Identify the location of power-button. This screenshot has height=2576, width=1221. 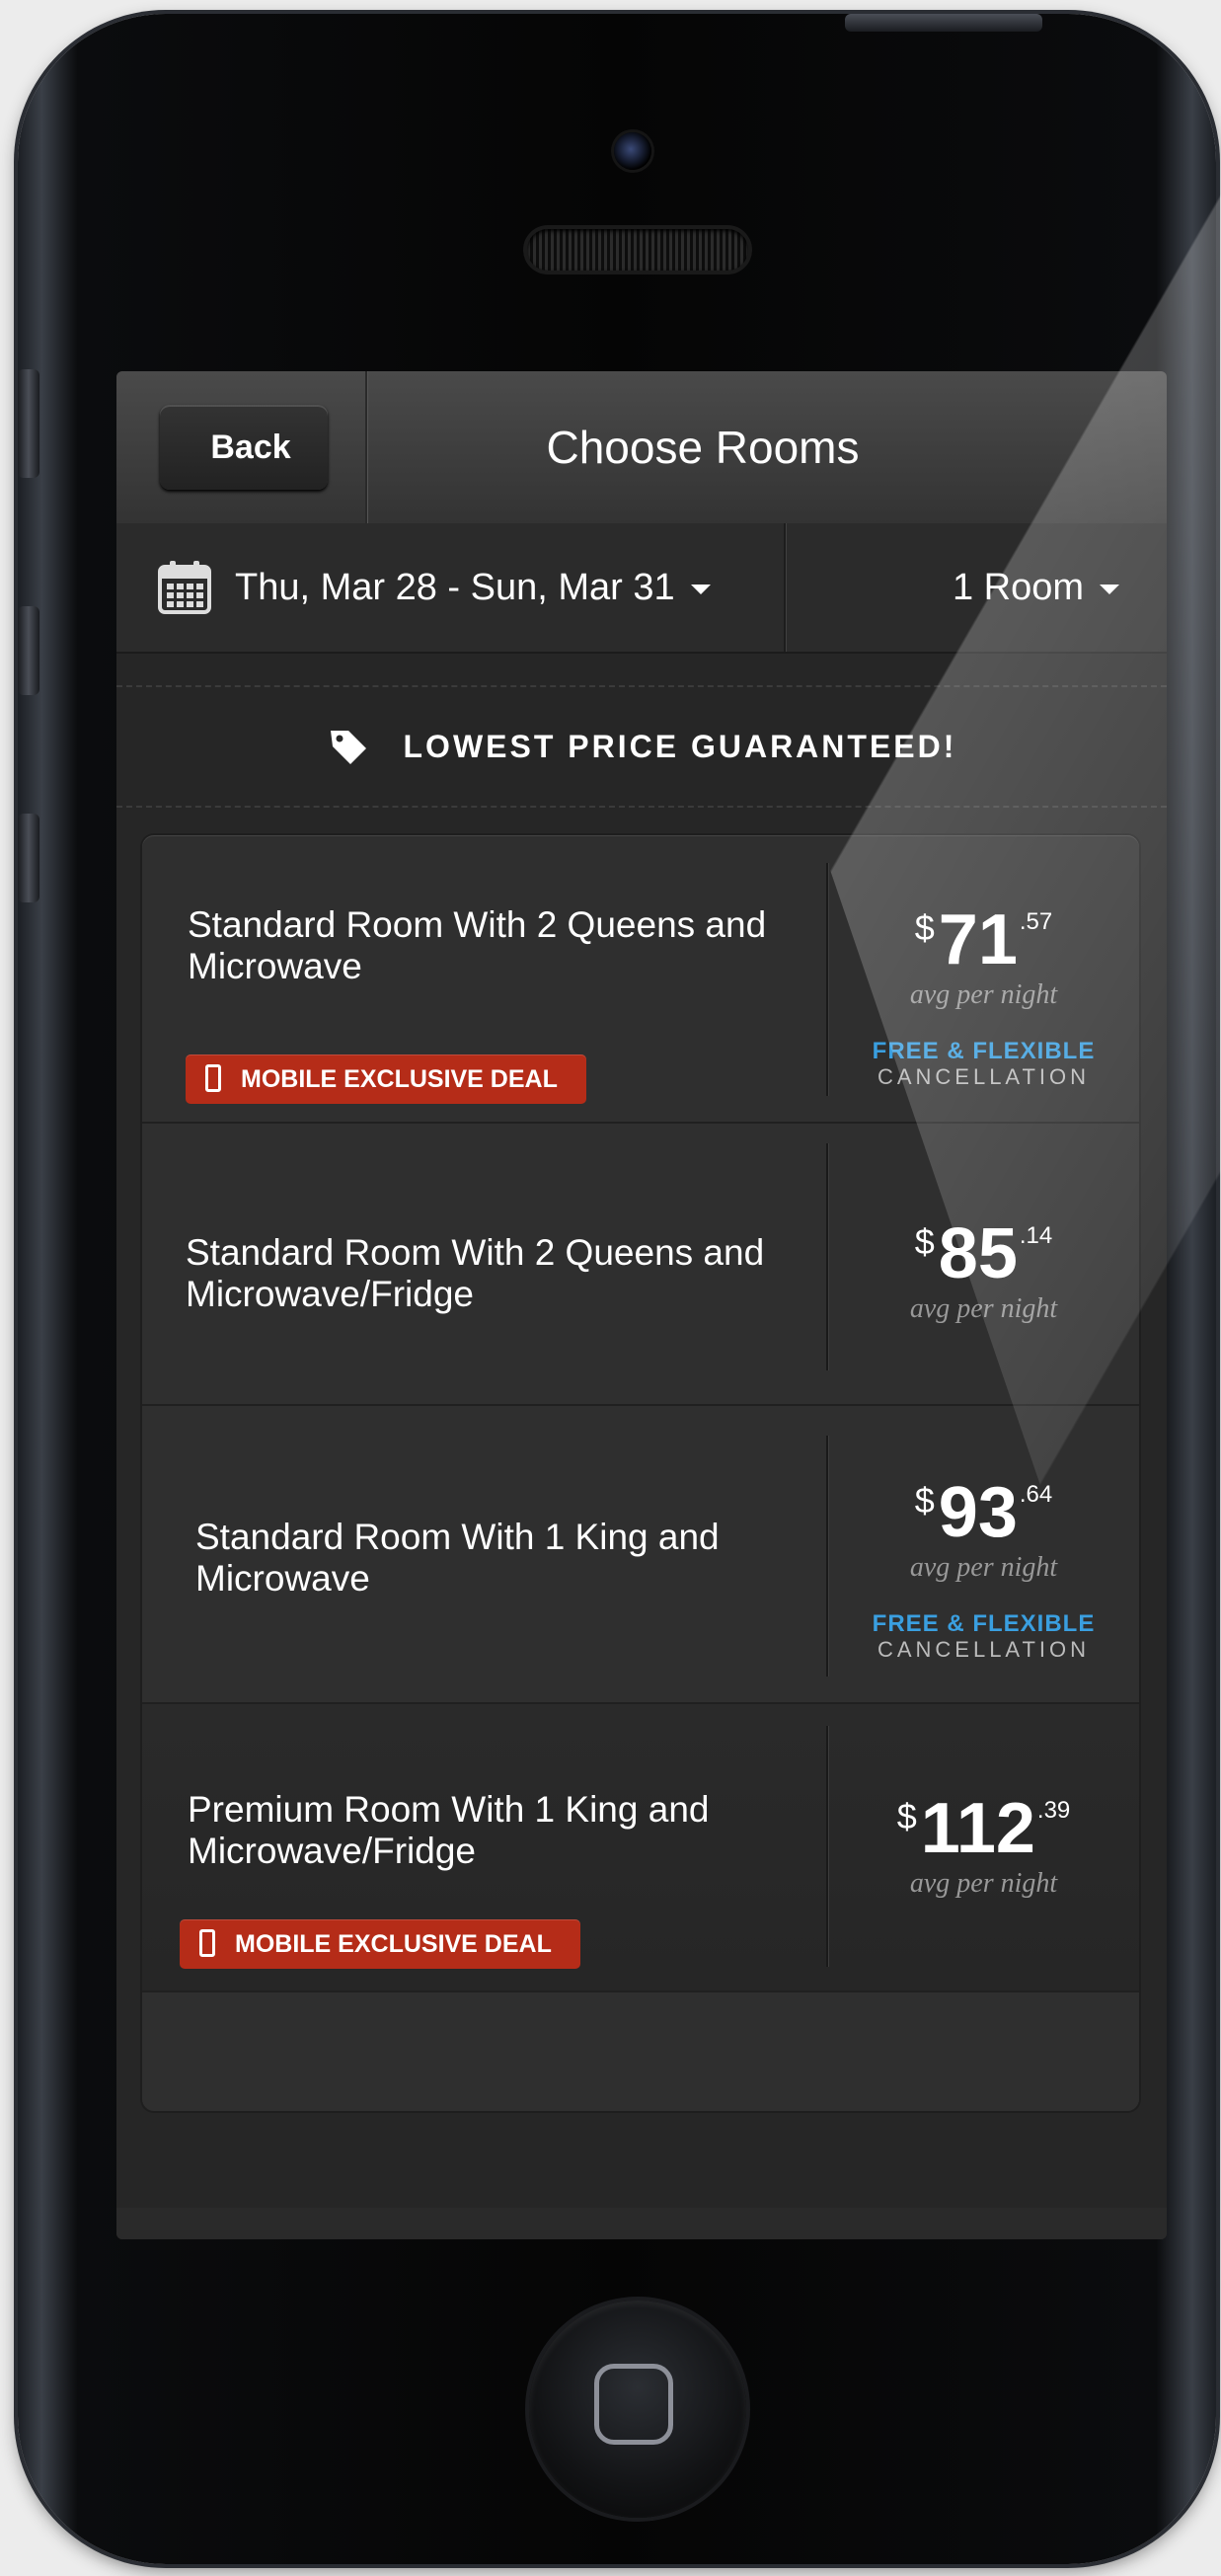
(944, 23).